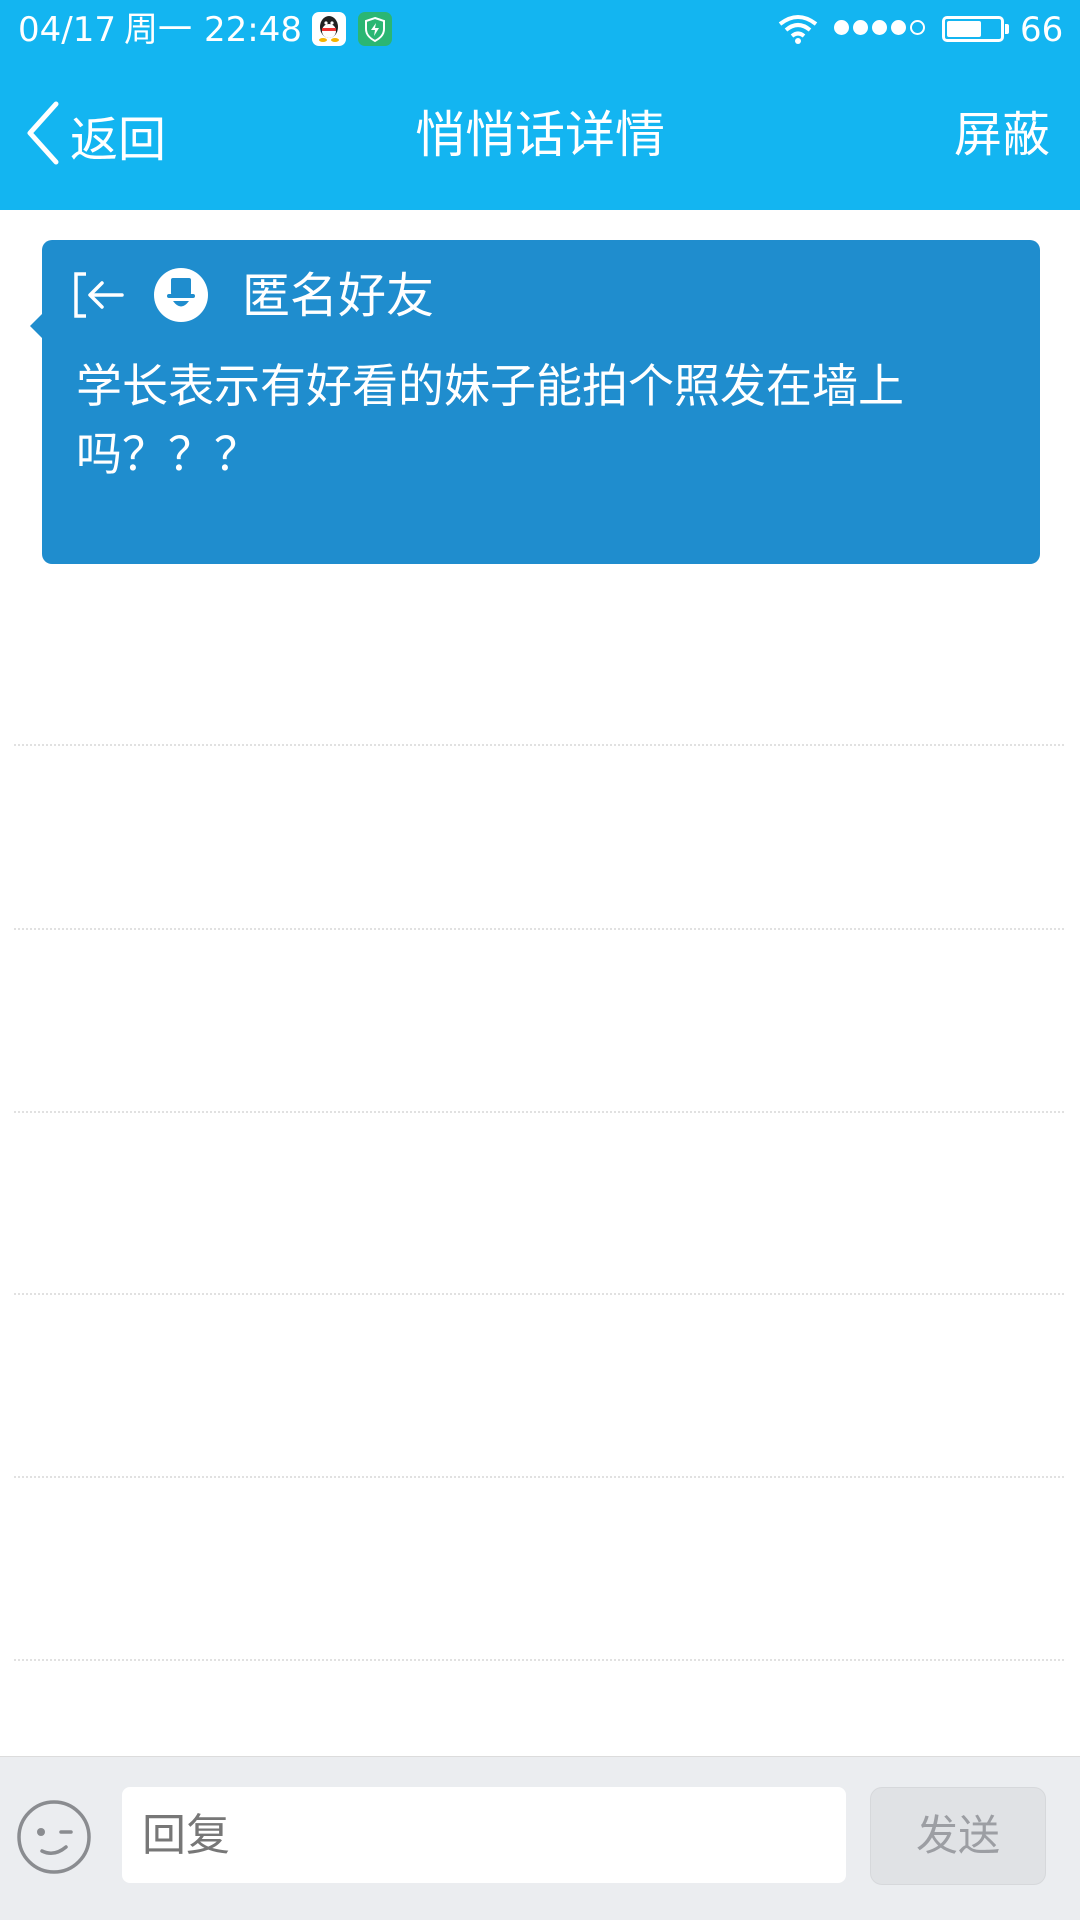 The height and width of the screenshot is (1920, 1080). Describe the element at coordinates (1007, 29) in the screenshot. I see `battery-nub` at that location.